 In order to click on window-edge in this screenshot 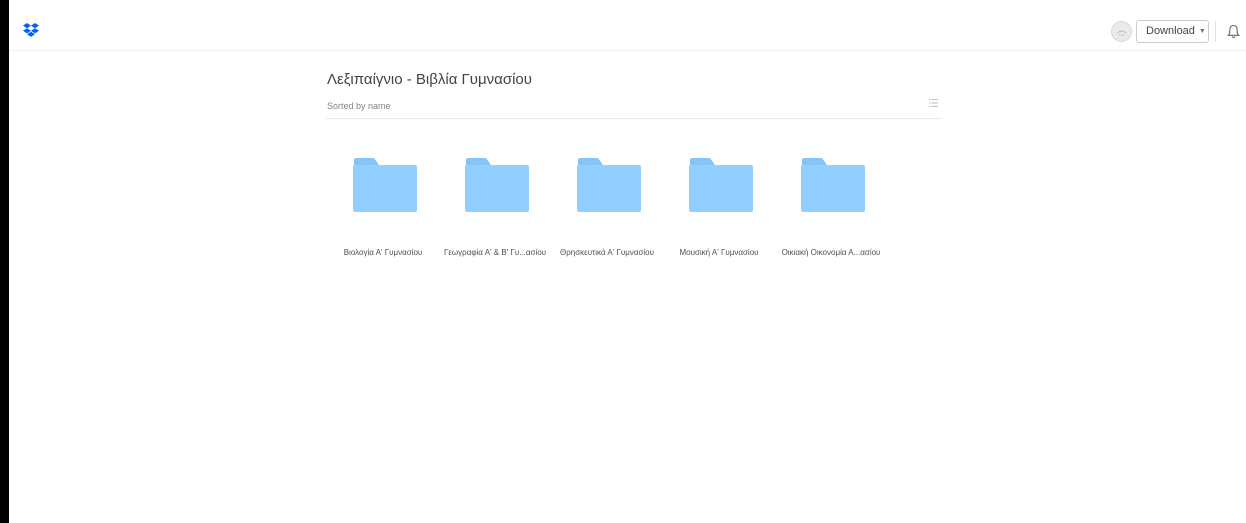, I will do `click(4, 261)`.